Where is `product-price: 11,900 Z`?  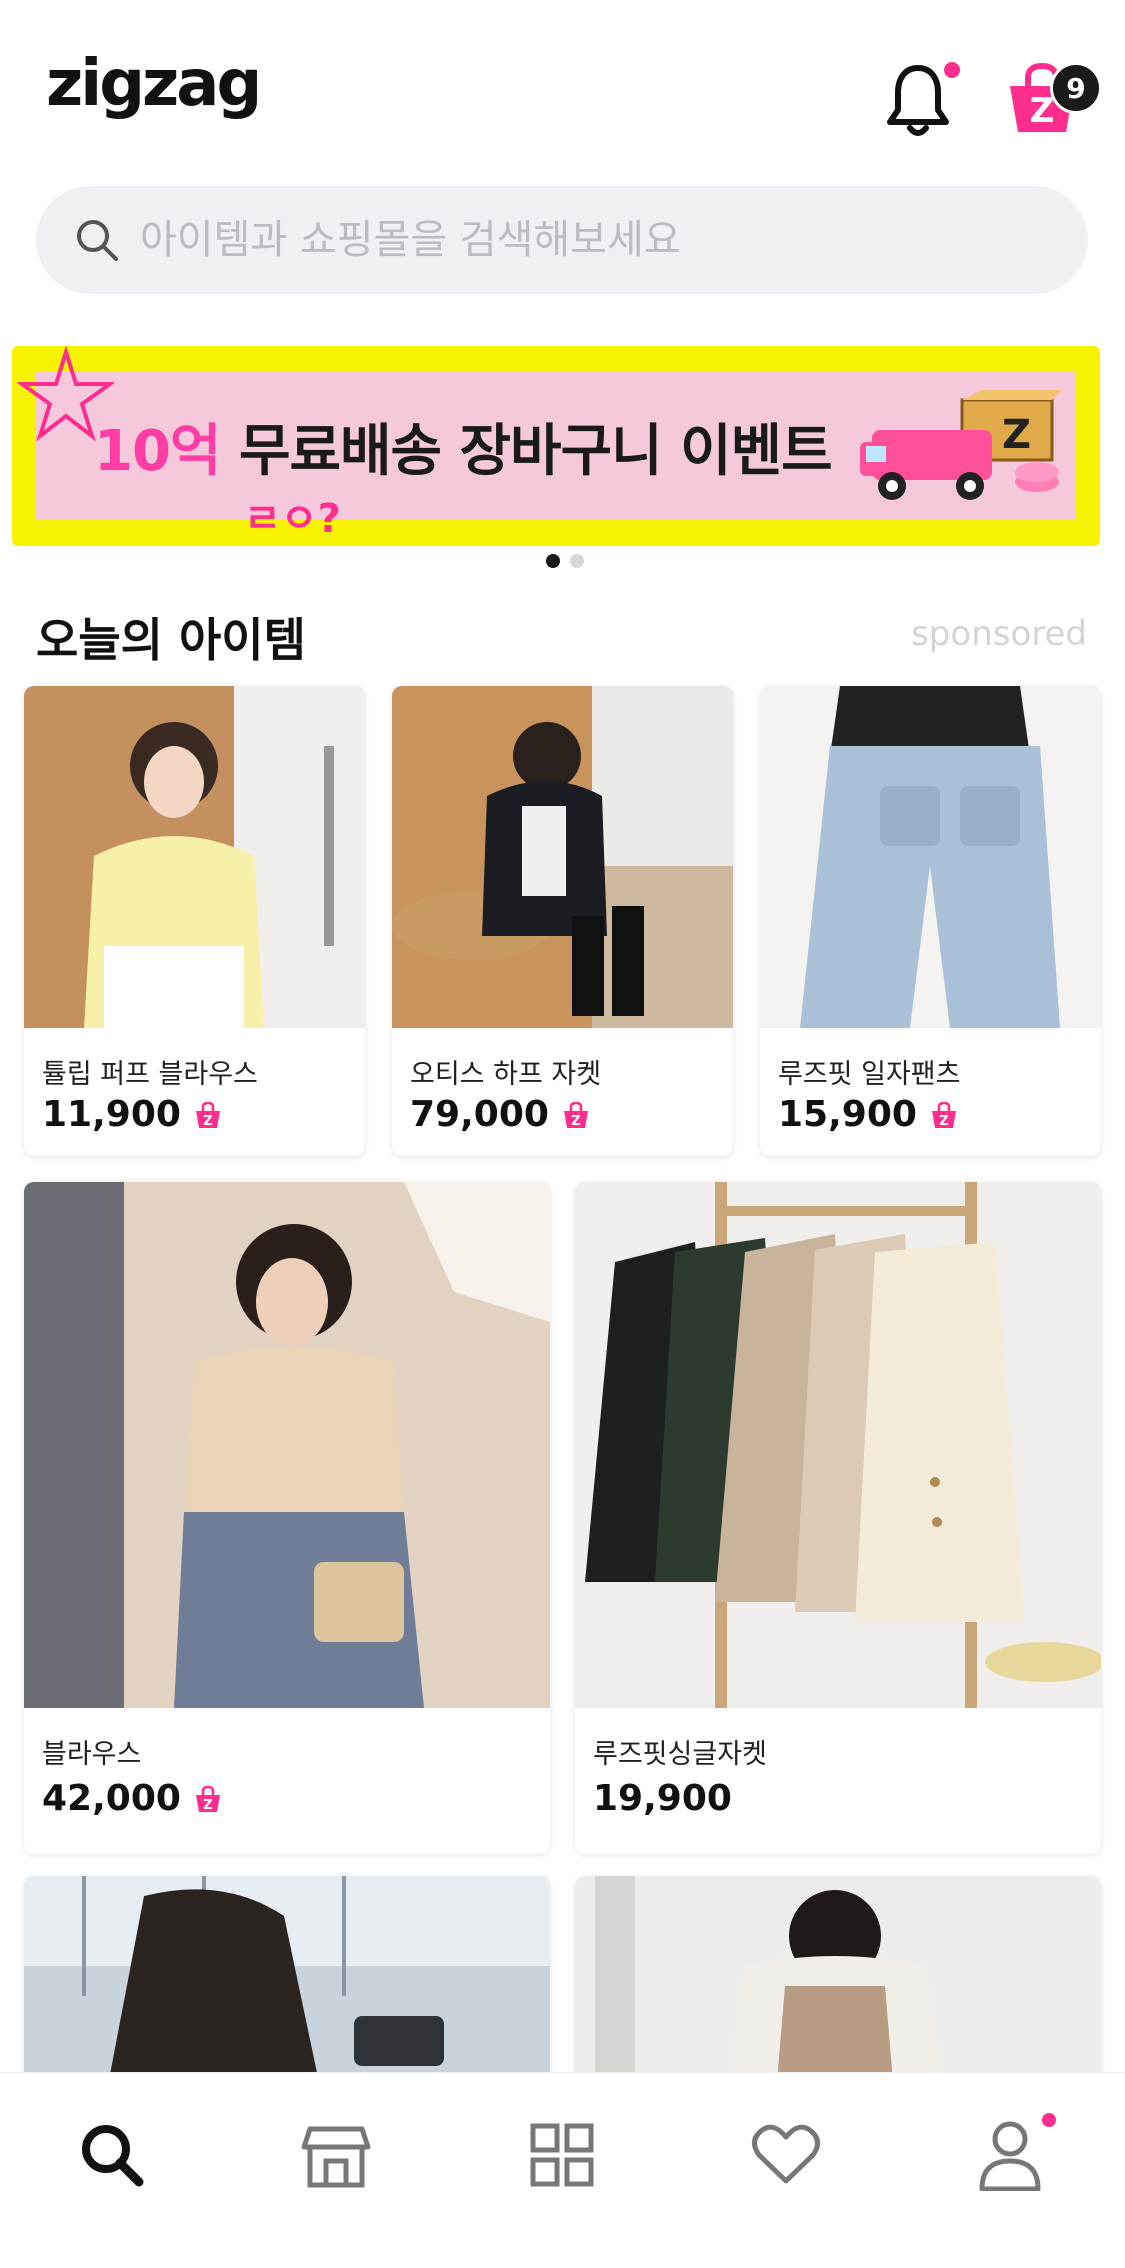
product-price: 11,900 Z is located at coordinates (132, 1114).